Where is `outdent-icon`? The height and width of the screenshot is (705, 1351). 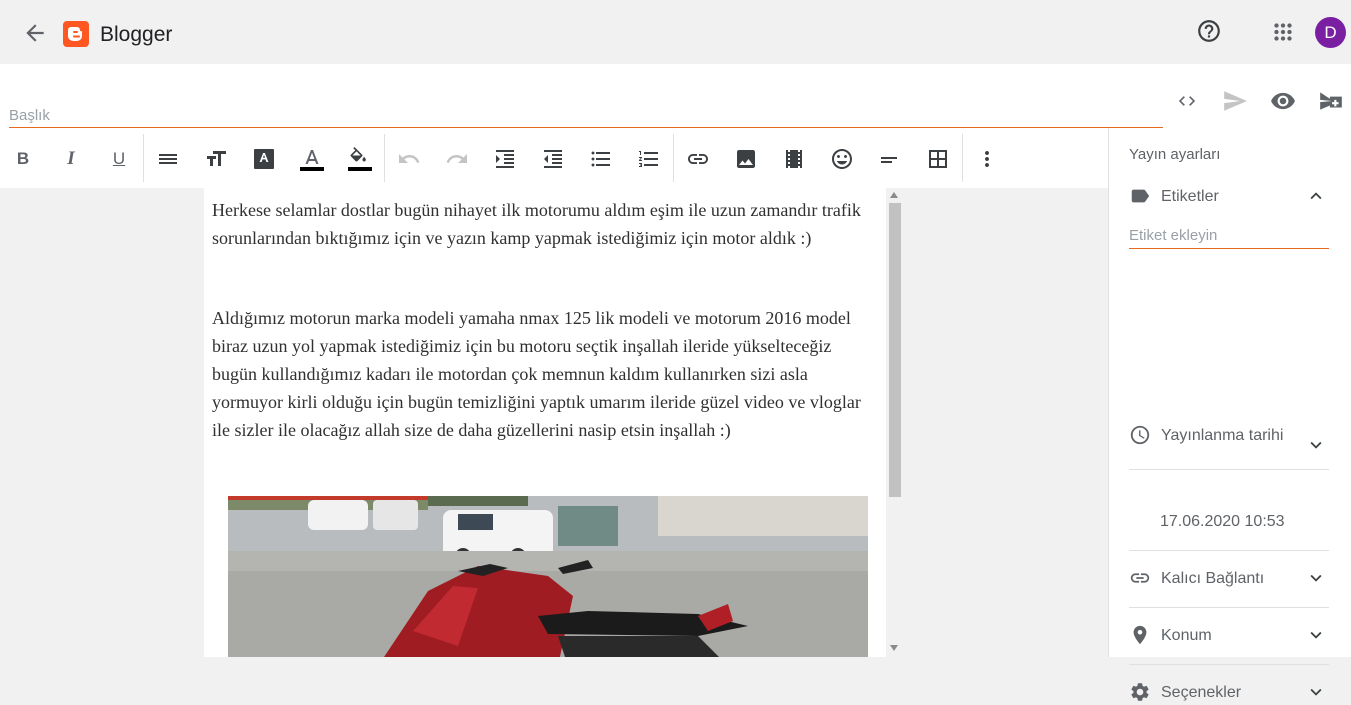
outdent-icon is located at coordinates (553, 159).